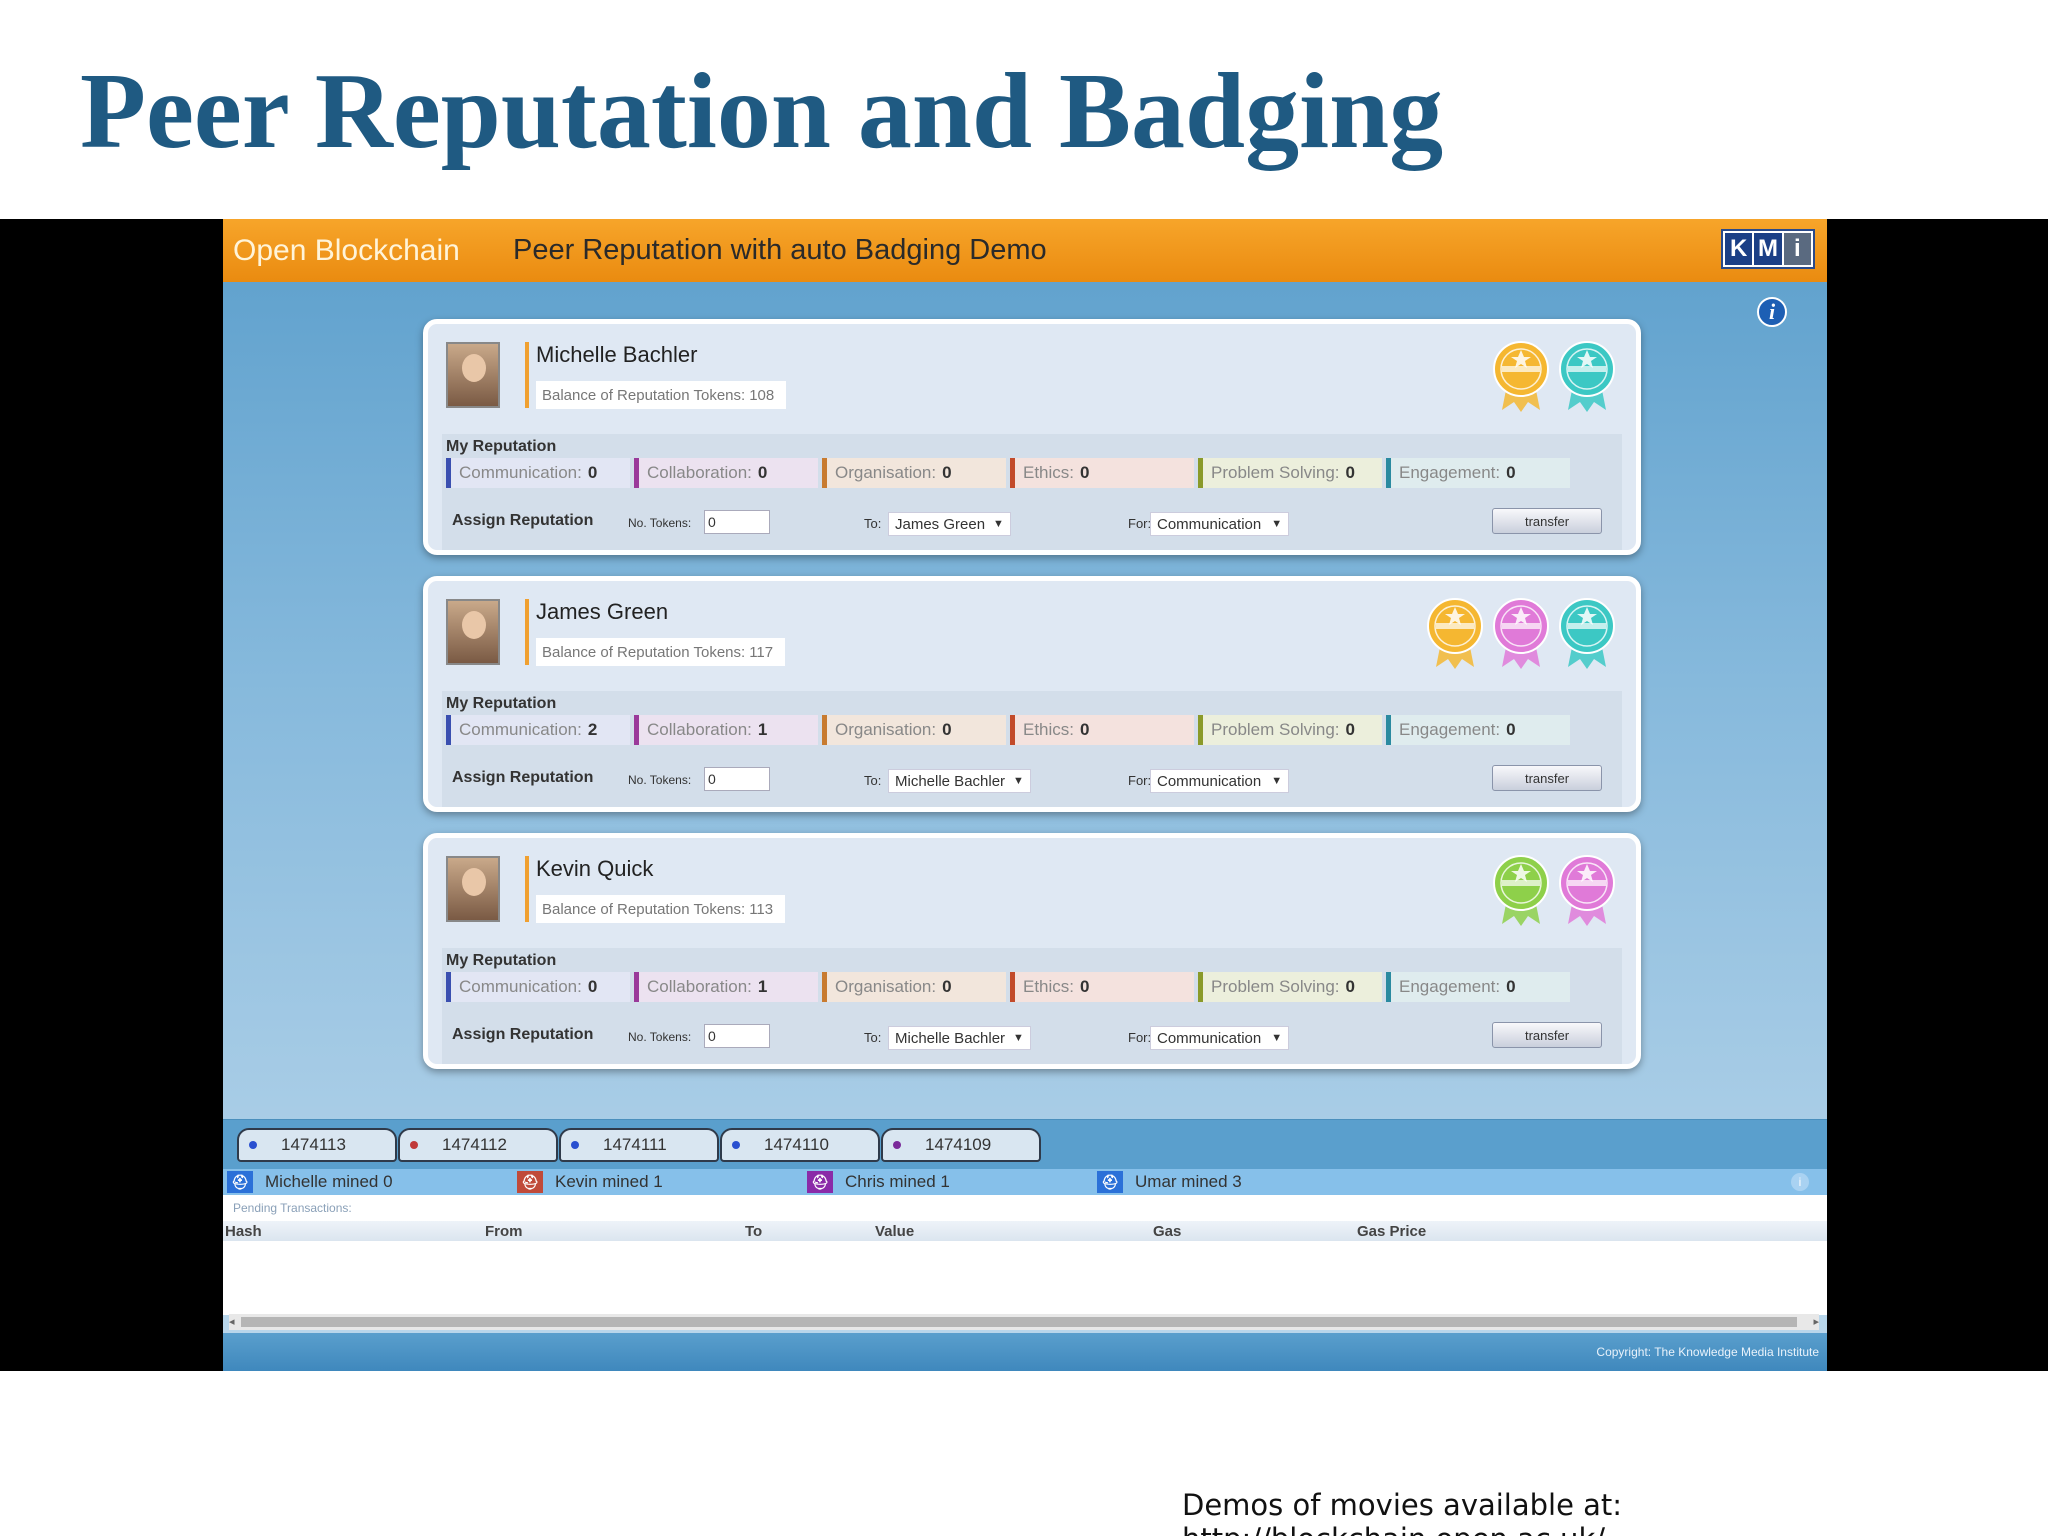  I want to click on block-tab: 1474113, so click(317, 1145).